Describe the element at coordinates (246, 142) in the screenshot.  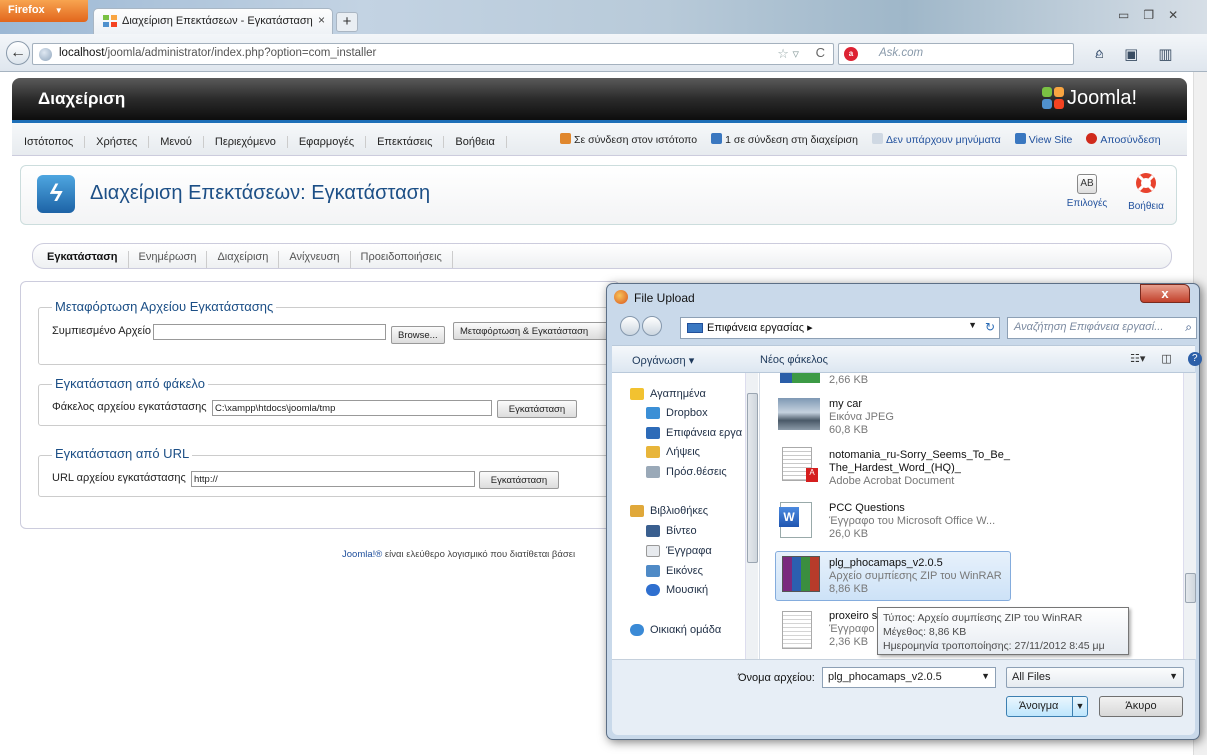
I see `menu-item-content: Περιεχόμενο` at that location.